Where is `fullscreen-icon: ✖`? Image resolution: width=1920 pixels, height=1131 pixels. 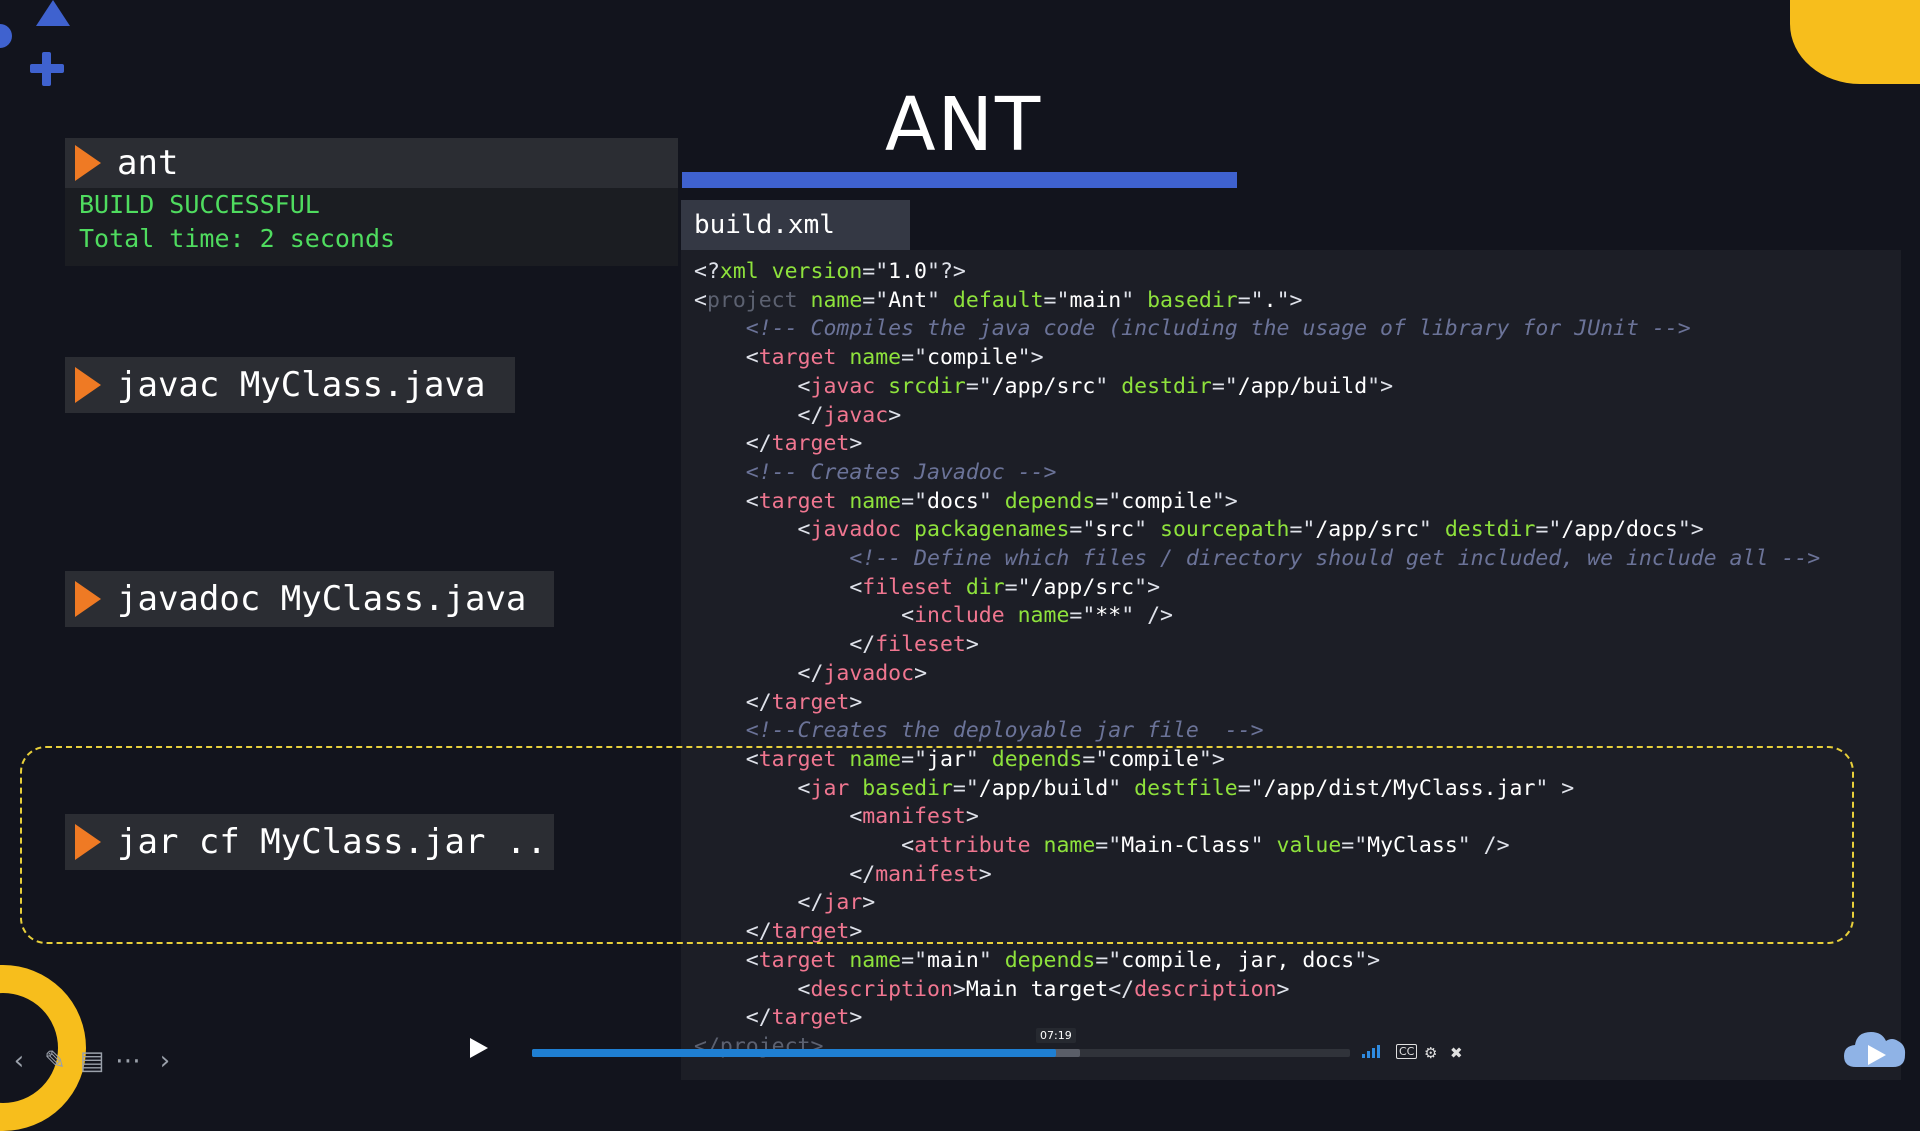 fullscreen-icon: ✖ is located at coordinates (1456, 1053).